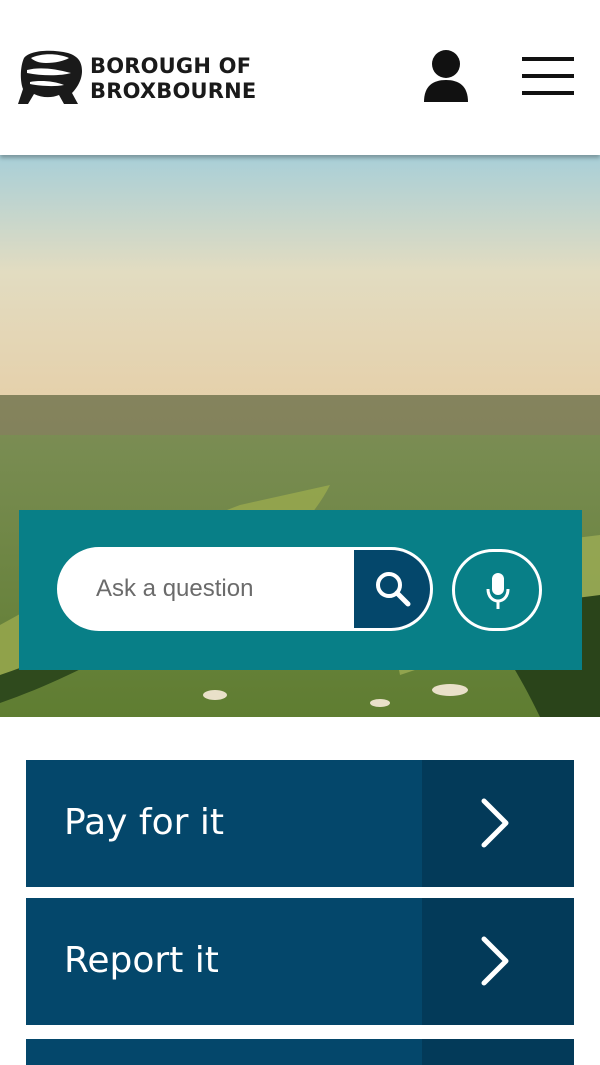 The height and width of the screenshot is (1065, 600). I want to click on task-label: Pay for it, so click(144, 822).